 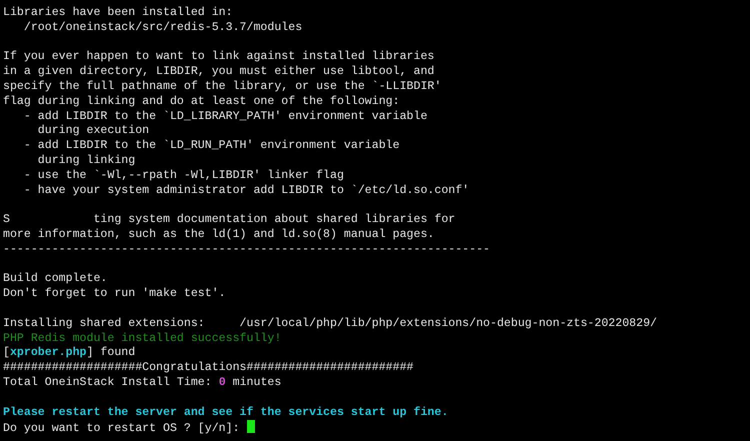 I want to click on terminal-line: /root/oneinstack/src/redis-5.3.7/modules, so click(x=163, y=28).